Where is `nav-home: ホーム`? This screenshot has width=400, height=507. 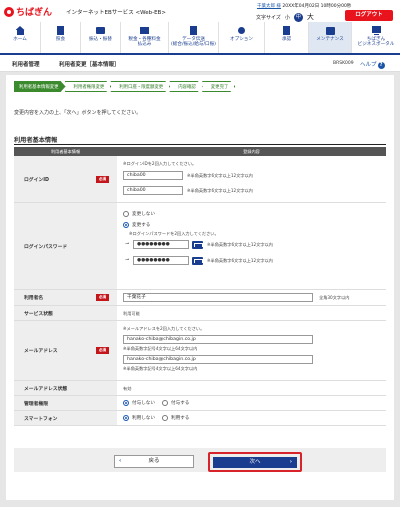 nav-home: ホーム is located at coordinates (20, 37).